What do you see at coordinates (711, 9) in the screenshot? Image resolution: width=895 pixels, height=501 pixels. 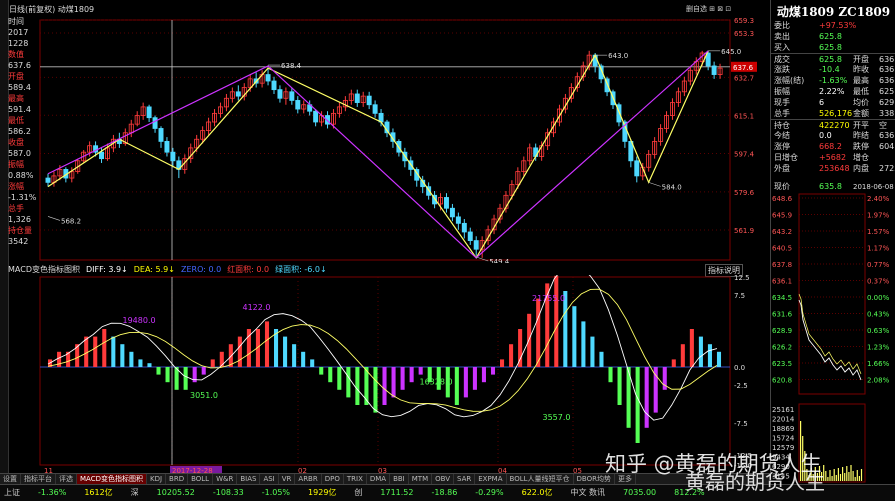 I see `chart-tools: 删自选 ⊞ ⊠ ⊡` at bounding box center [711, 9].